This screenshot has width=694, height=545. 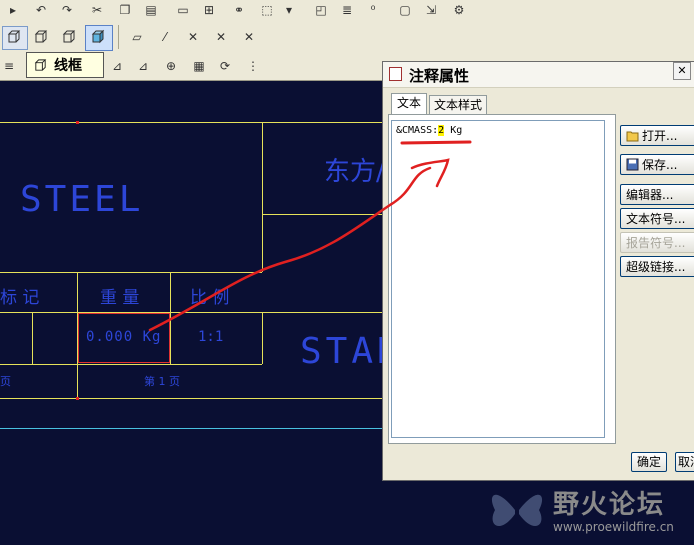 What do you see at coordinates (538, 75) in the screenshot?
I see `dialog-titlebar: 注释属性 ✕` at bounding box center [538, 75].